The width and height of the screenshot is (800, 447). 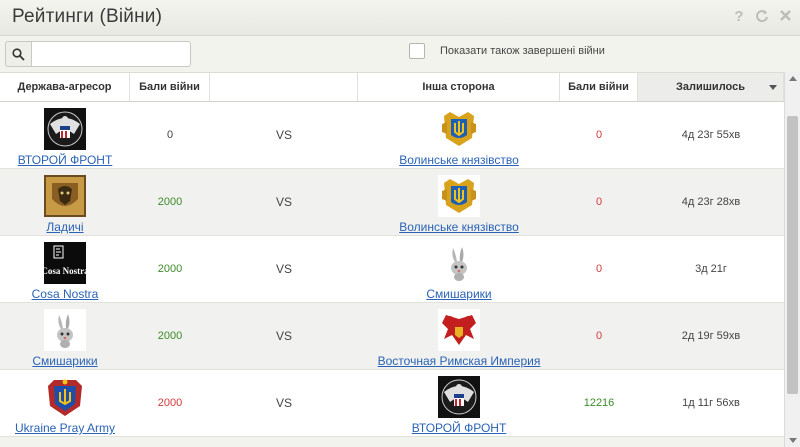 What do you see at coordinates (65, 397) in the screenshot?
I see `blue-coat-of-arms-icon` at bounding box center [65, 397].